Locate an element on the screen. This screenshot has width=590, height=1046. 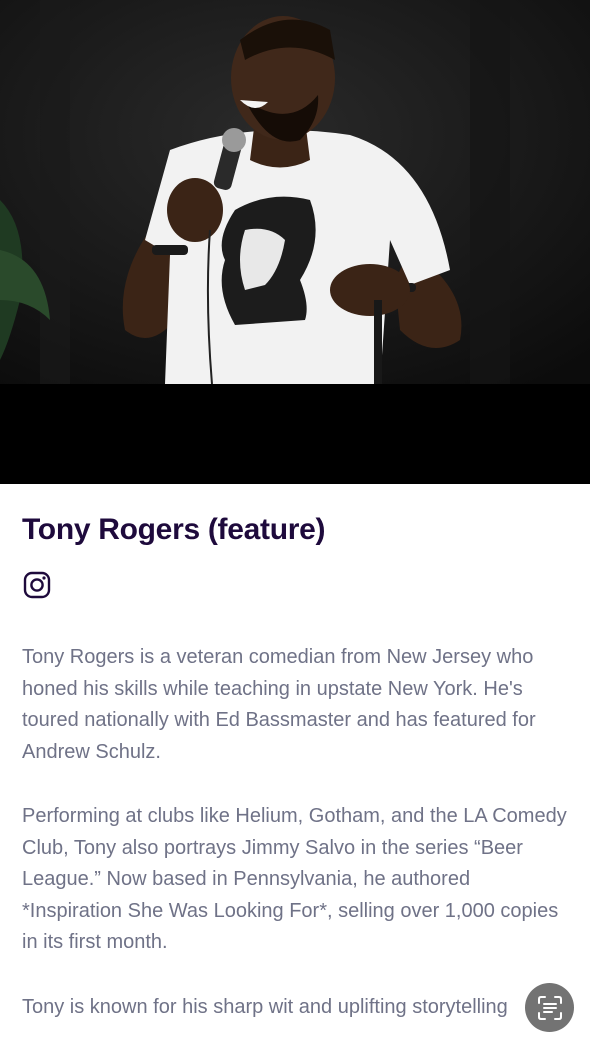
scan-text-button is located at coordinates (549, 1007).